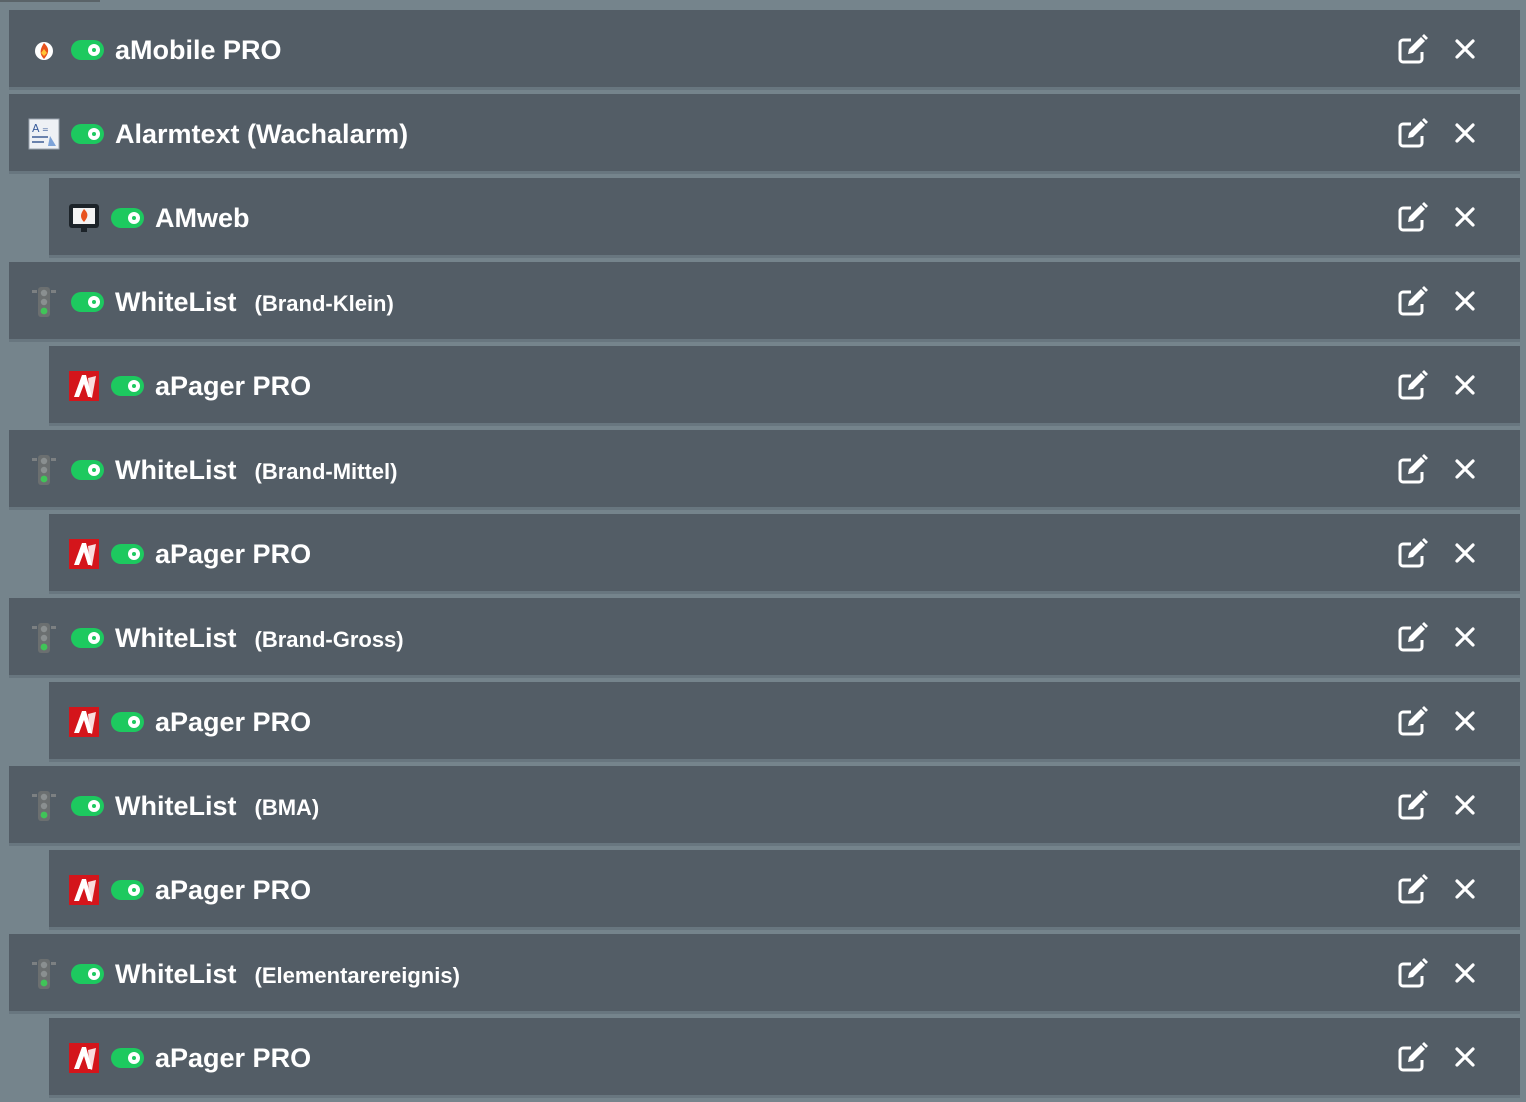  Describe the element at coordinates (84, 218) in the screenshot. I see `amweb-icon` at that location.